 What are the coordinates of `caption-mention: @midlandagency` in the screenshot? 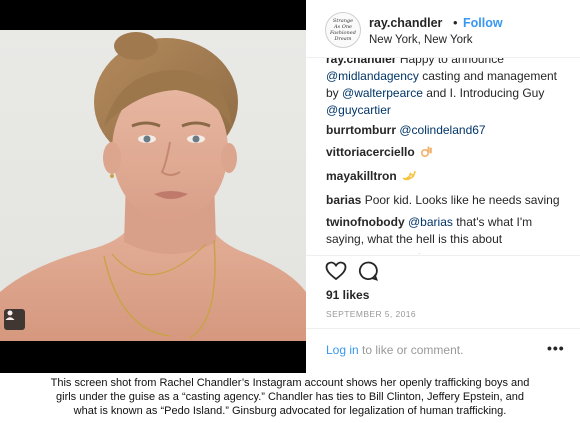 It's located at (372, 76).